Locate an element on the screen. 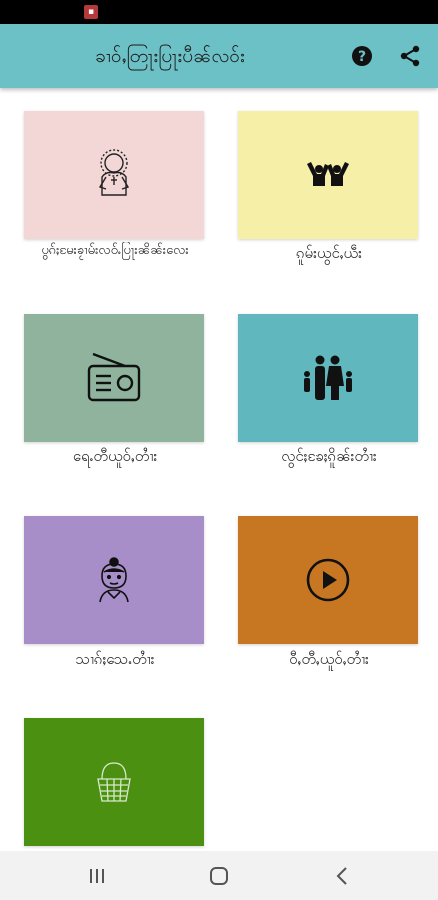  navigation-bar is located at coordinates (219, 875).